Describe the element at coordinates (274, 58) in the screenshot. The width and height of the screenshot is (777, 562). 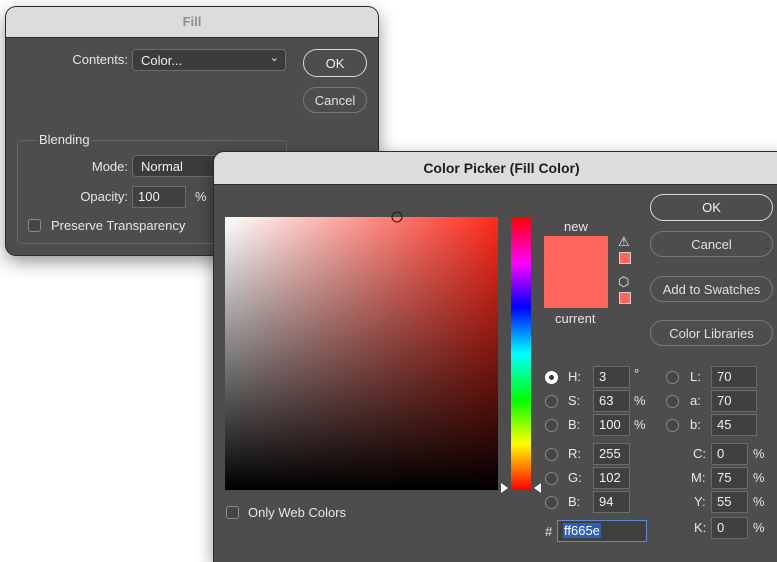
I see `chevron-down-icon: ⌄` at that location.